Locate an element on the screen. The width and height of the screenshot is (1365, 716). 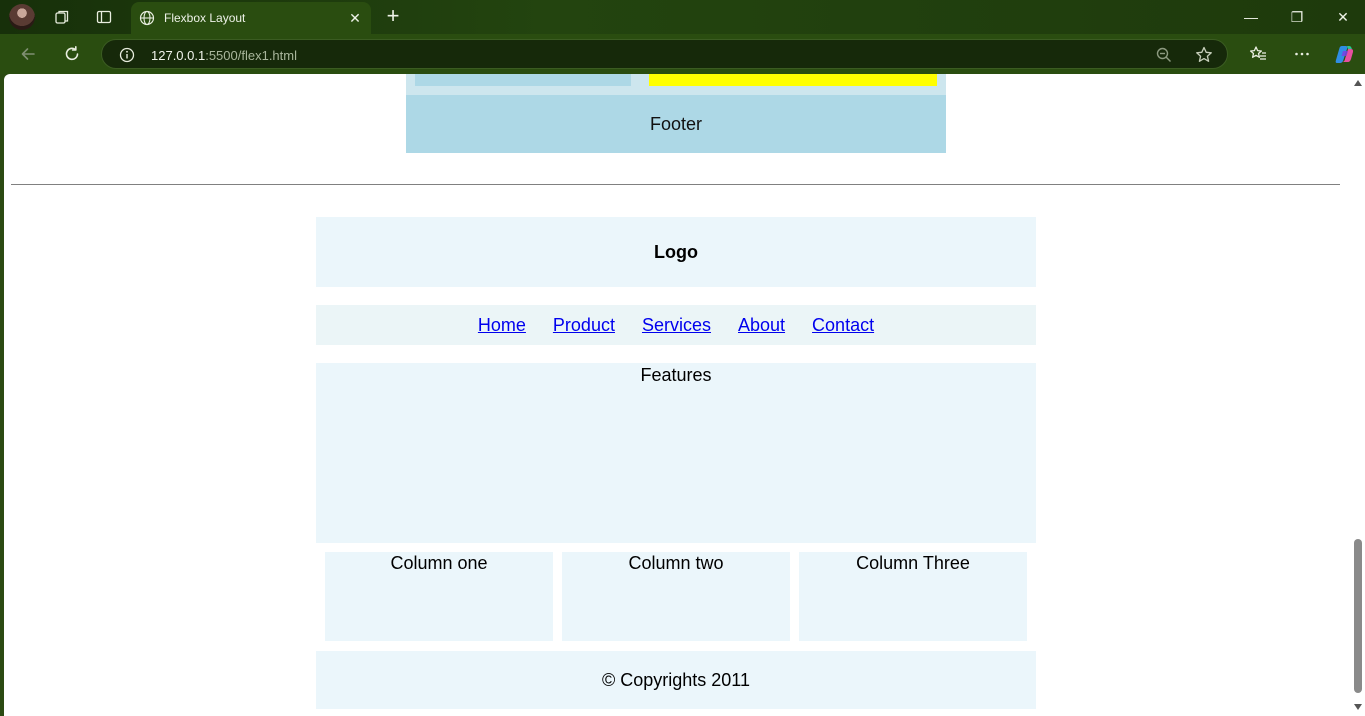
nav-link-services: Services is located at coordinates (676, 325).